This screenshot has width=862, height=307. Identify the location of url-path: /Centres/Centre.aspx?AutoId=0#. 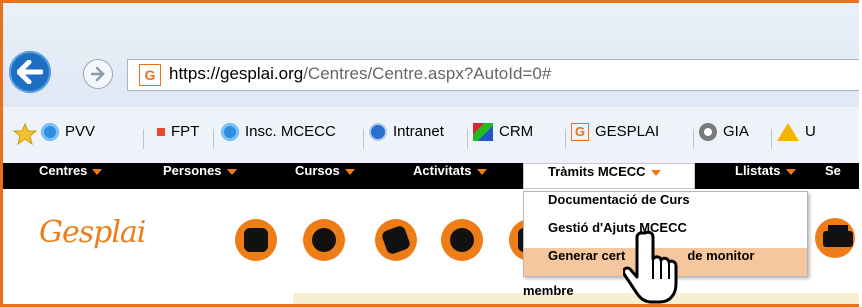
(427, 73).